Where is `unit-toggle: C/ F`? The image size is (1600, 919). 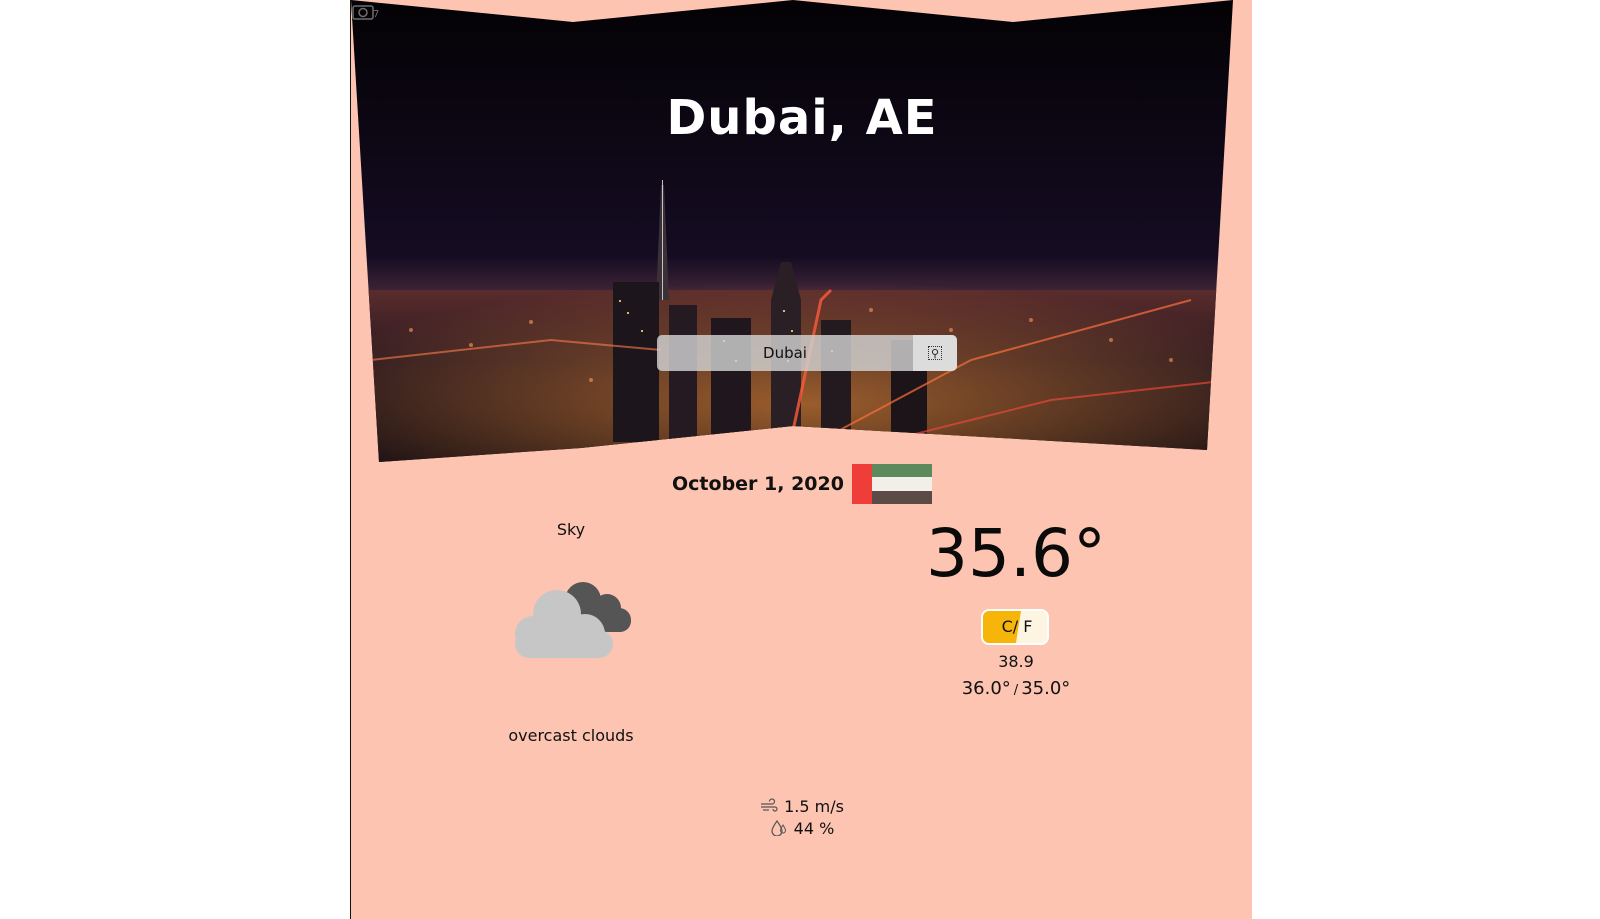 unit-toggle: C/ F is located at coordinates (1015, 627).